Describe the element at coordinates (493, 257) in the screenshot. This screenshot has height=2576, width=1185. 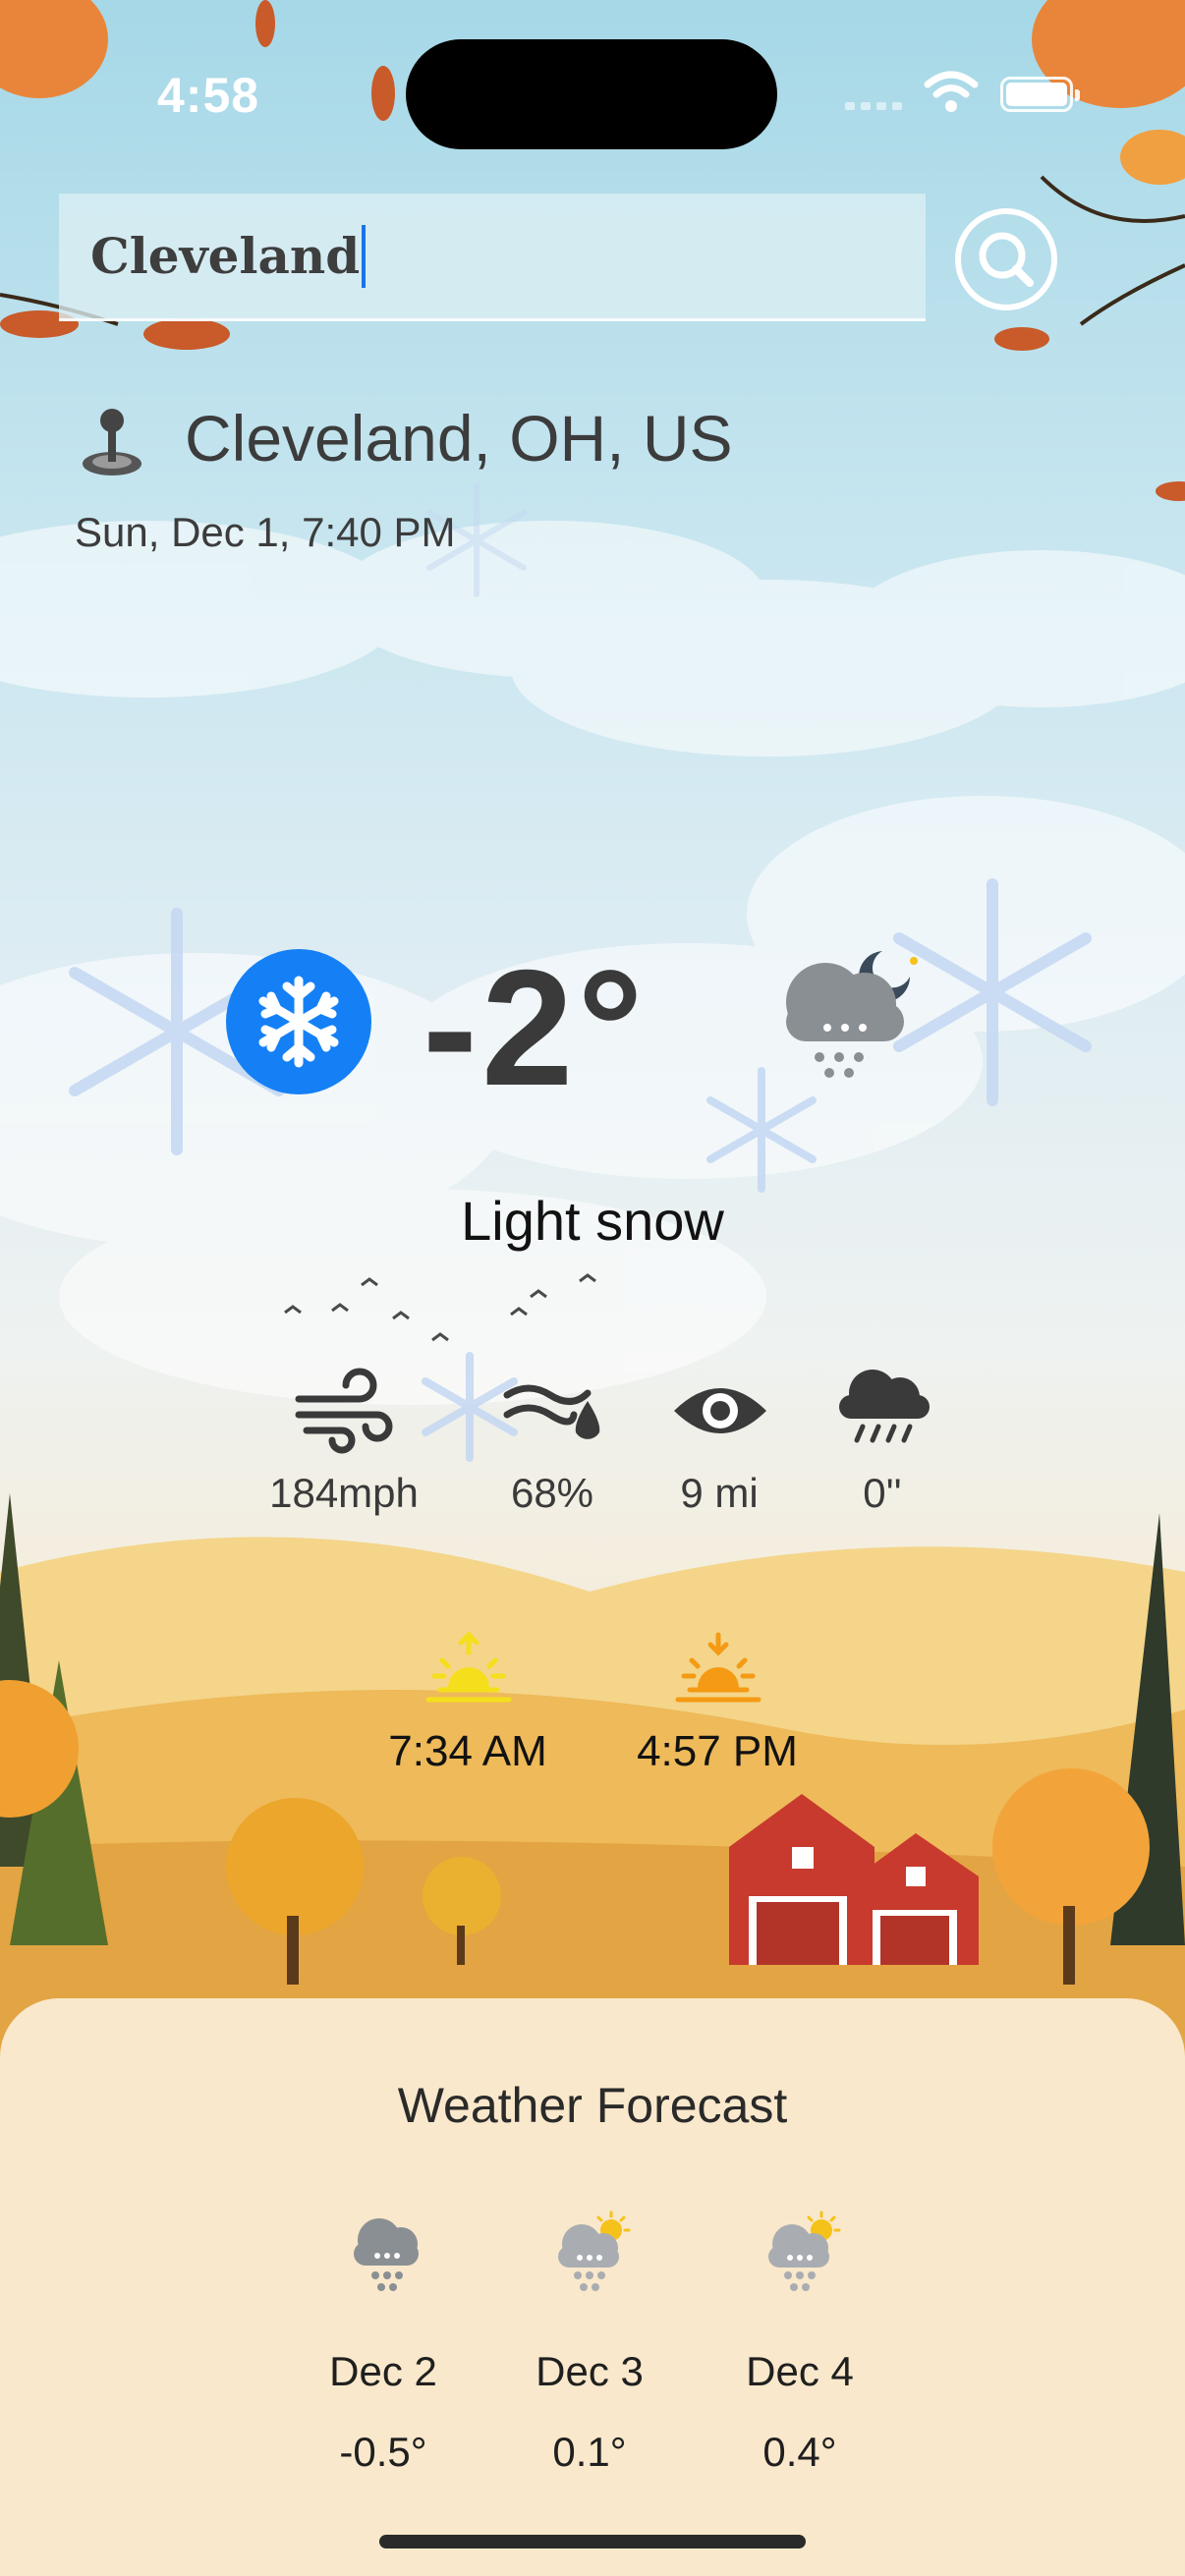
I see `search-input: Cleveland` at that location.